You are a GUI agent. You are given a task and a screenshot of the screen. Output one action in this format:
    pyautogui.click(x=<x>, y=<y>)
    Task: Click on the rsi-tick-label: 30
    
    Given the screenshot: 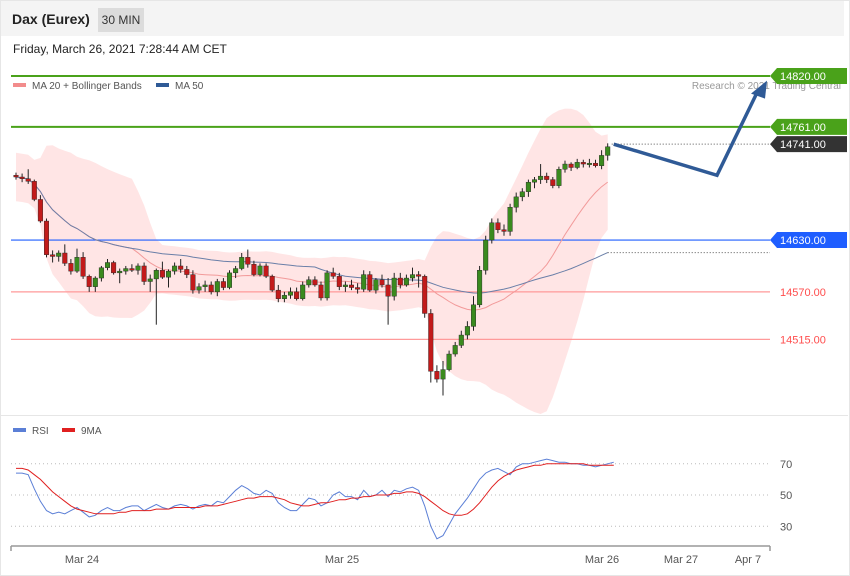 What is the action you would take?
    pyautogui.click(x=786, y=527)
    